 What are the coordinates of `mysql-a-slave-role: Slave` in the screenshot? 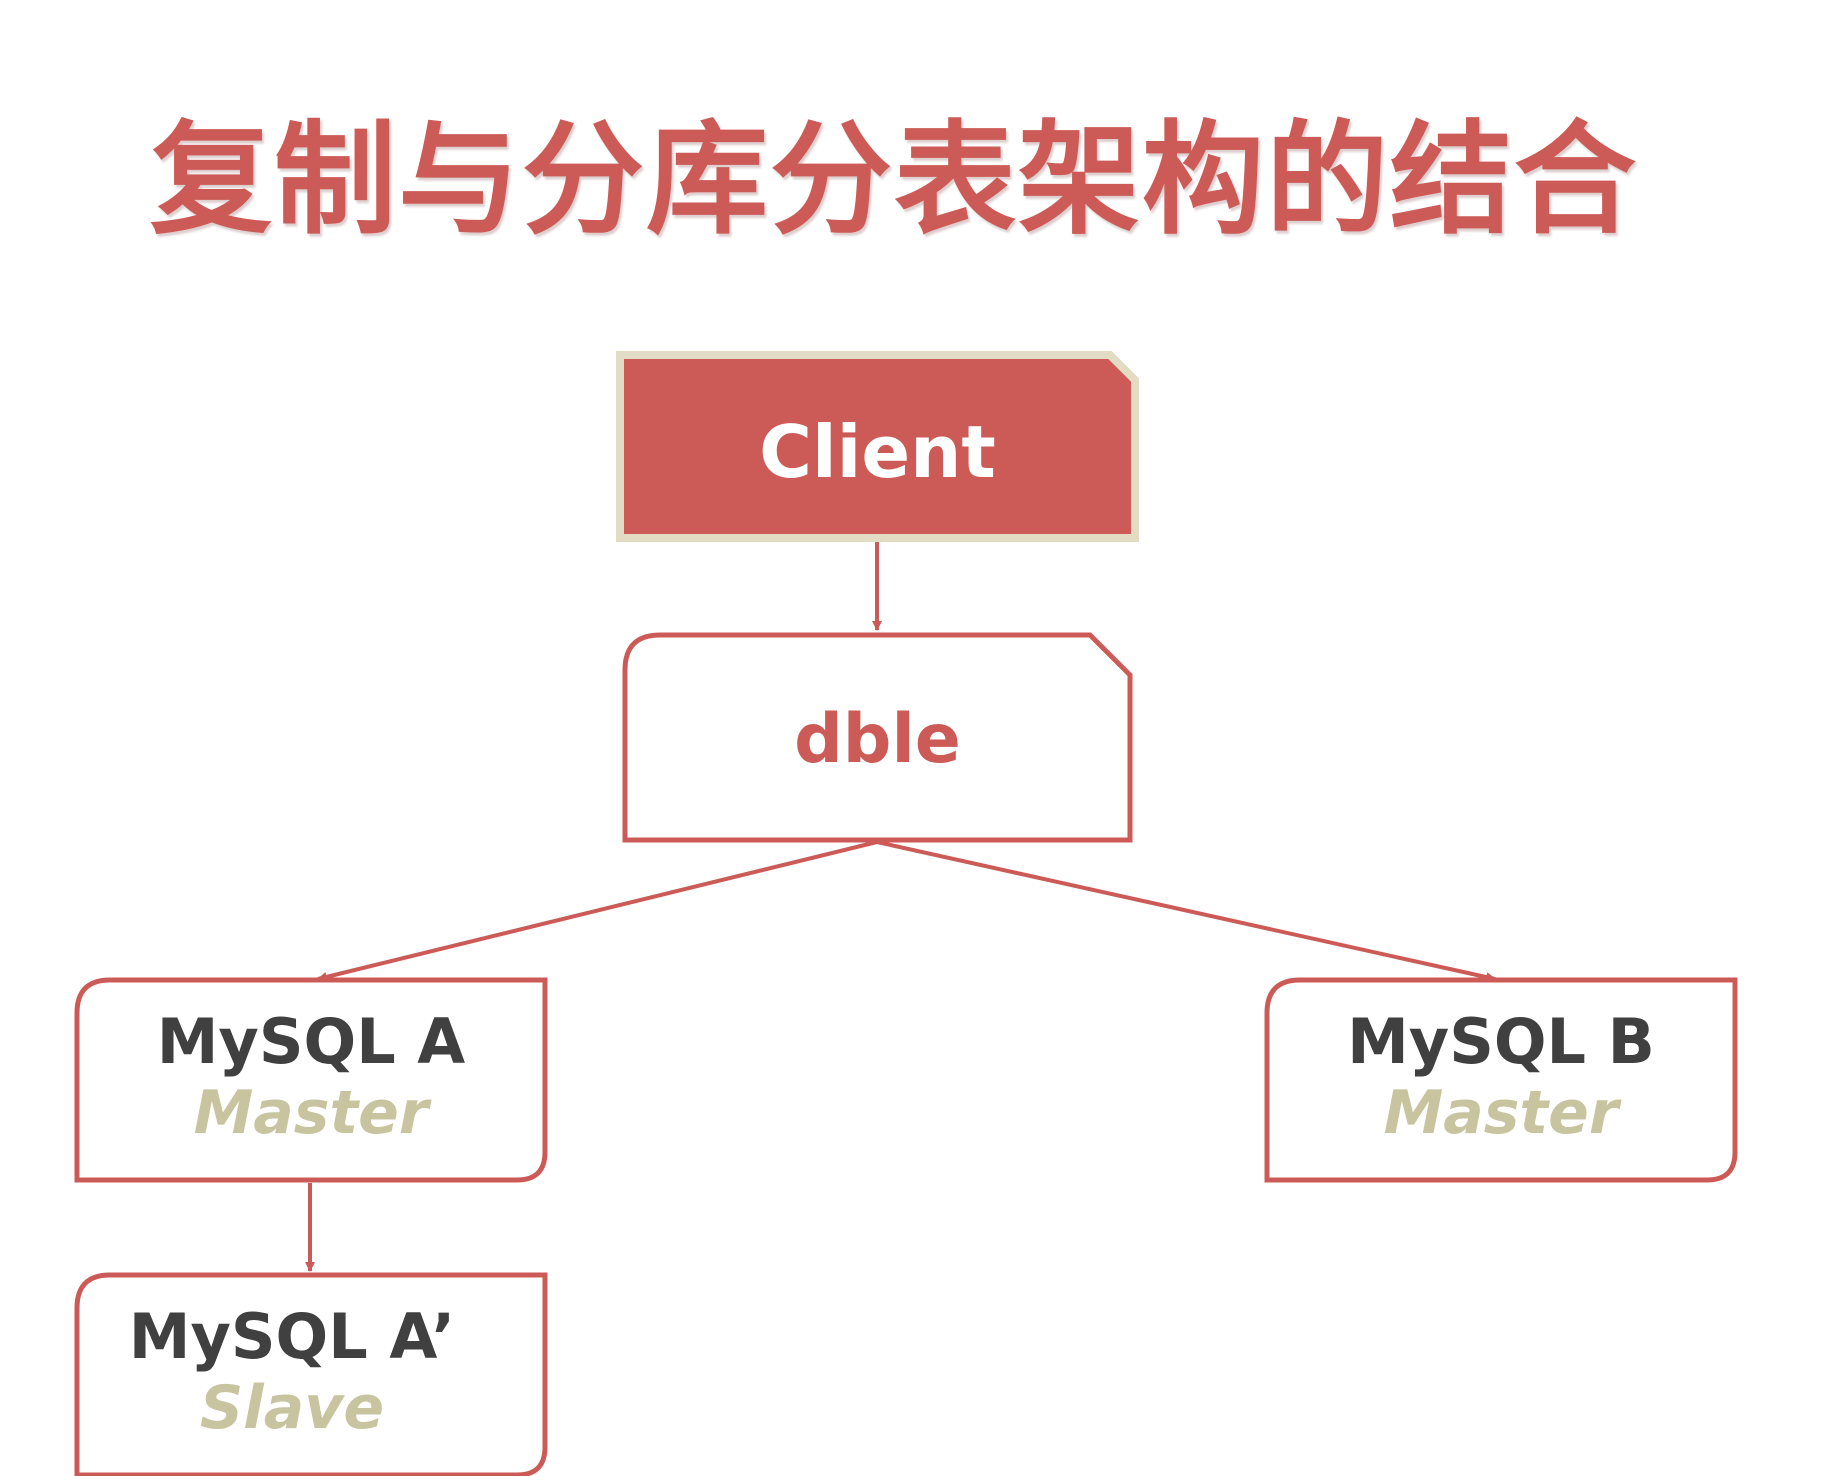 It's located at (292, 1408).